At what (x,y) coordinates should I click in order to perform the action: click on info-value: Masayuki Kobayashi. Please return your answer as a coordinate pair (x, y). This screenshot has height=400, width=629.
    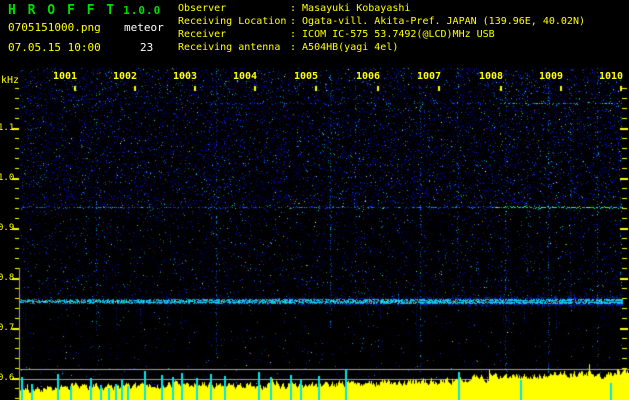
    Looking at the image, I should click on (356, 8).